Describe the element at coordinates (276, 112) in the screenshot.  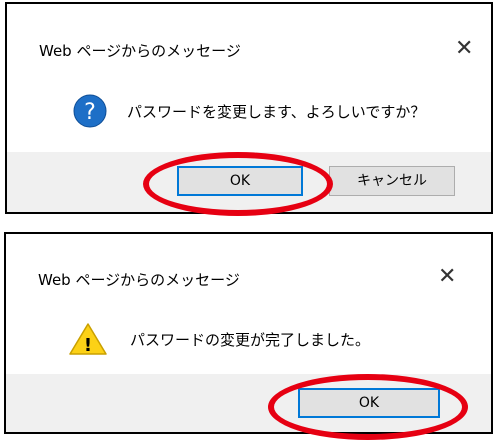
I see `dialog-message: パスワードを変更します、よろしいですか？` at that location.